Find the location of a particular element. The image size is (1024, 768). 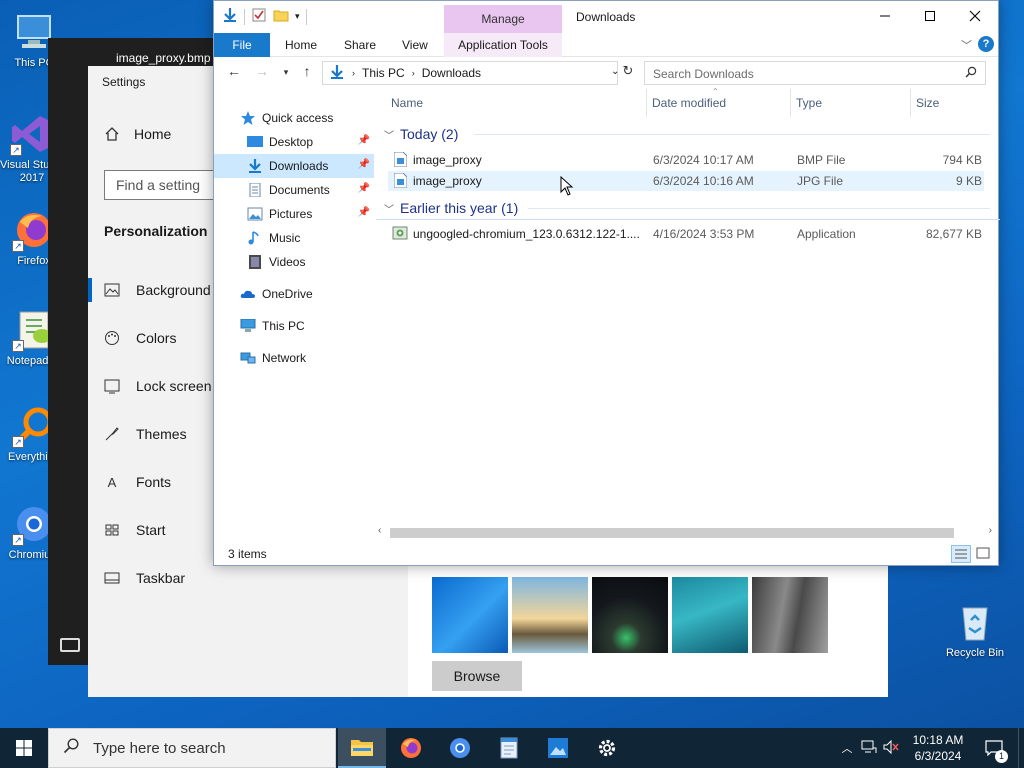

nav-item-label: Background is located at coordinates (173, 290).